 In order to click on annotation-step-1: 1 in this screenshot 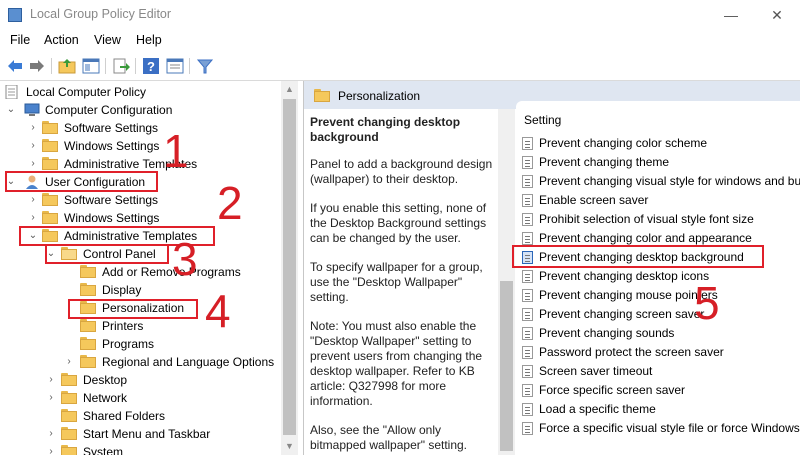, I will do `click(176, 151)`.